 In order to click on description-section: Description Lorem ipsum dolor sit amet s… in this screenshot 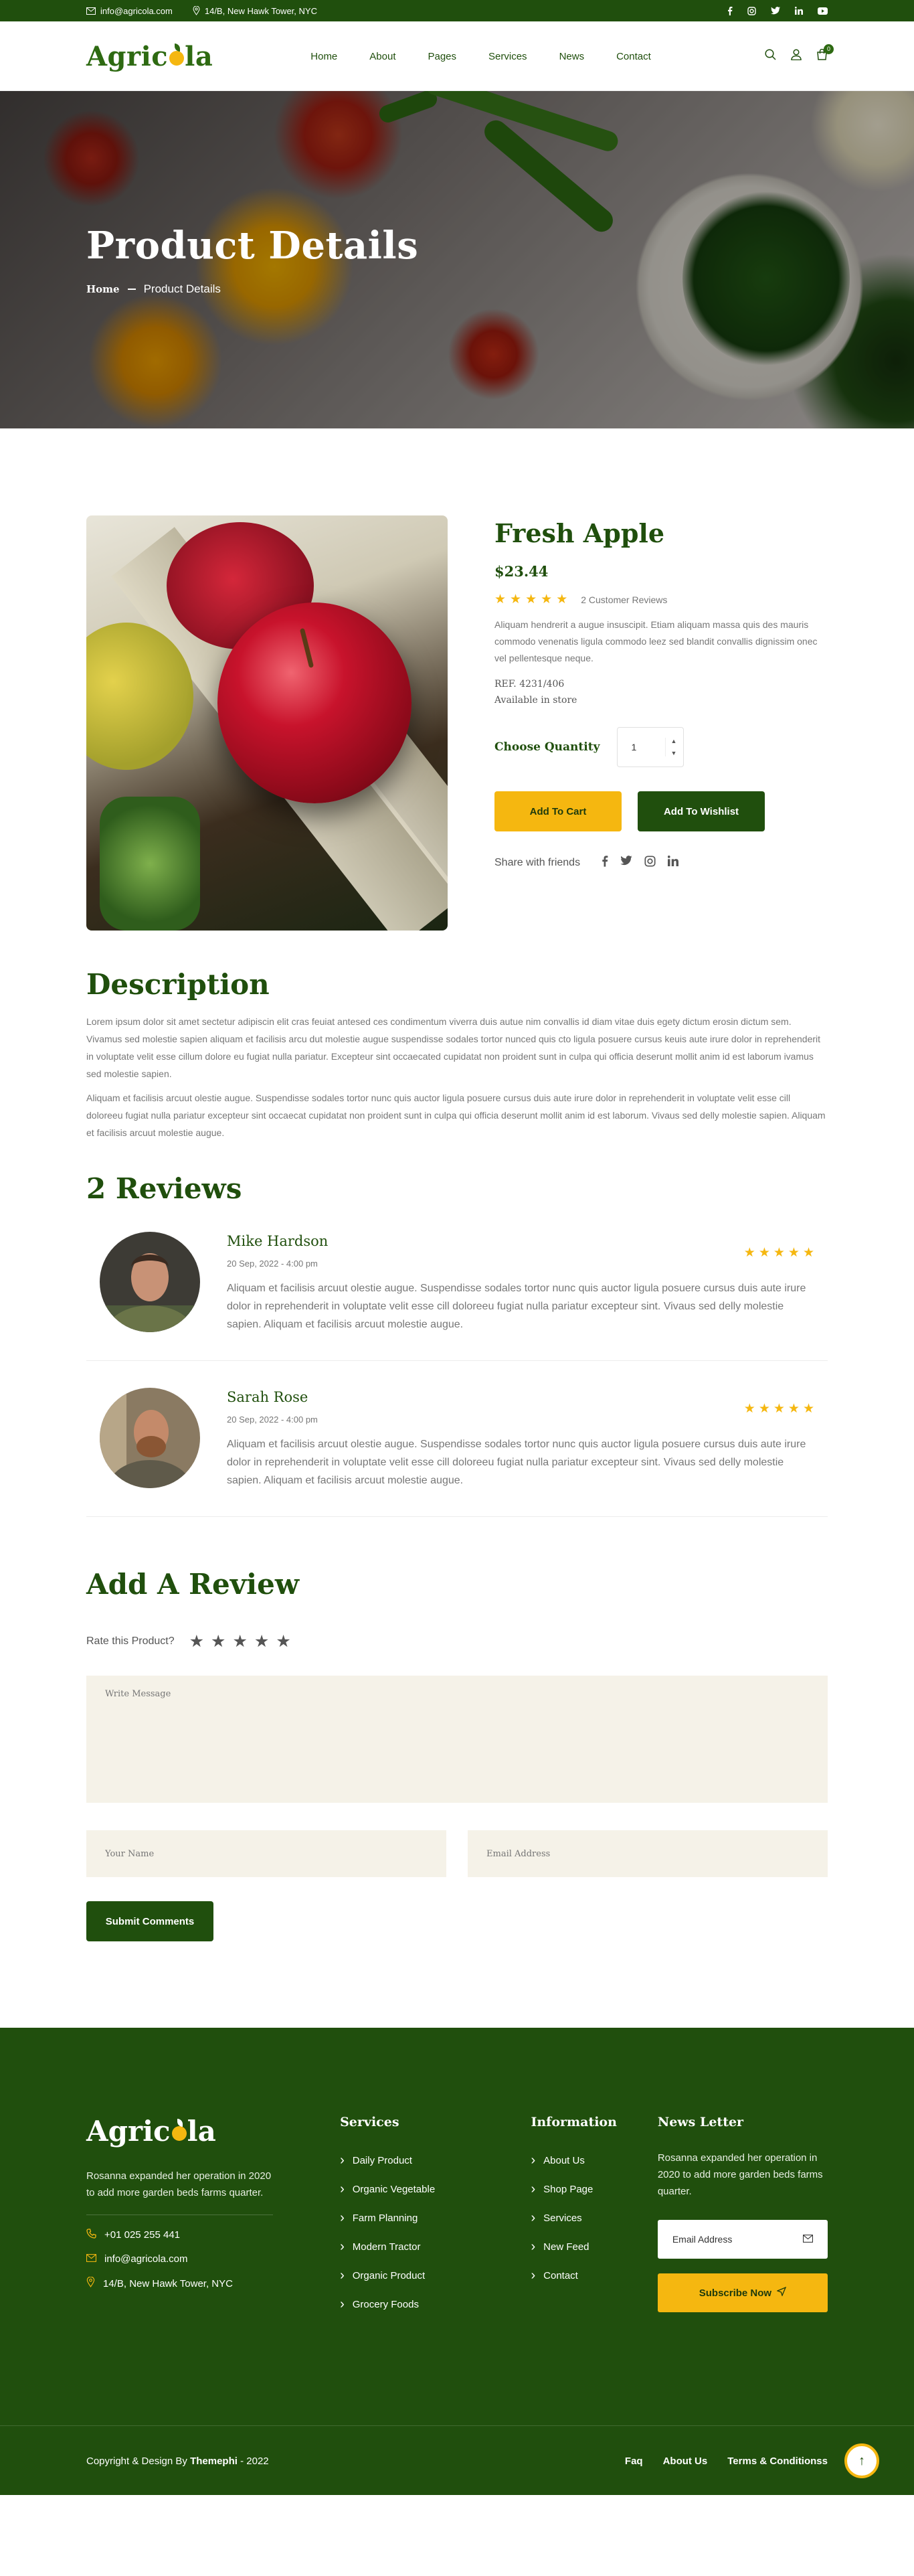, I will do `click(457, 1055)`.